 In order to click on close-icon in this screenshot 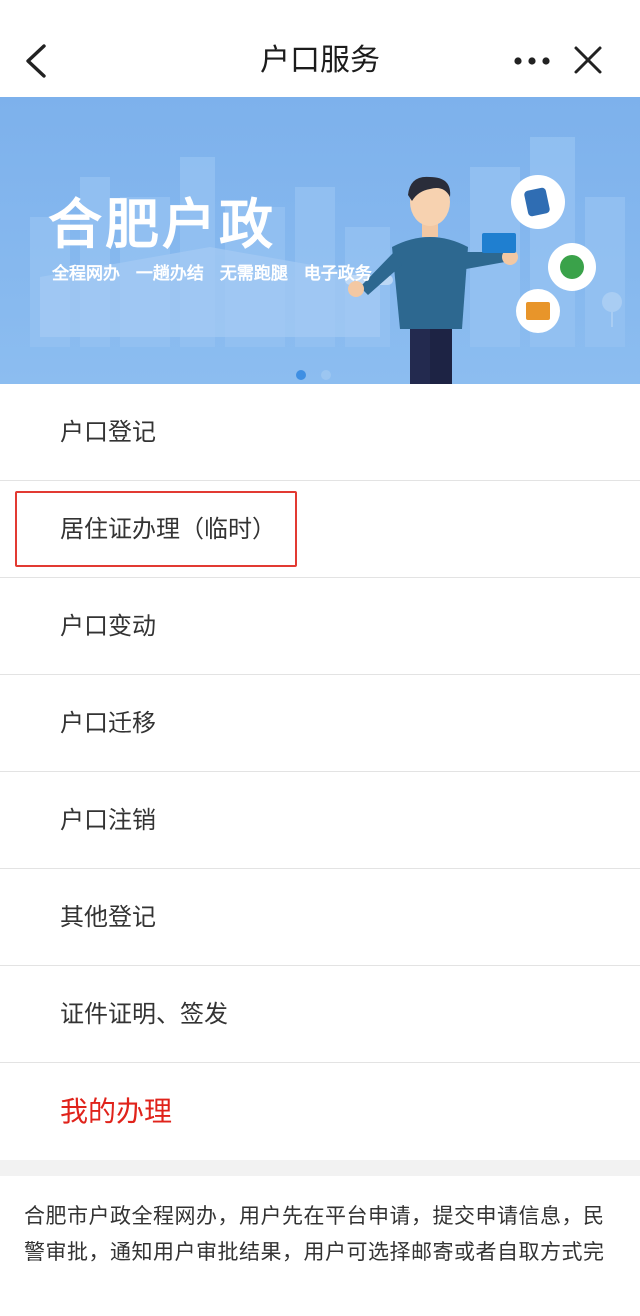, I will do `click(588, 60)`.